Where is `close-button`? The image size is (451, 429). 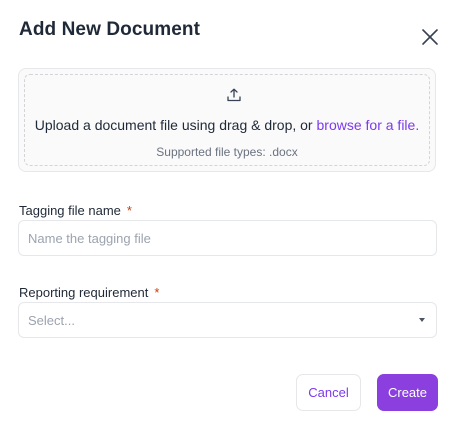
close-button is located at coordinates (430, 37).